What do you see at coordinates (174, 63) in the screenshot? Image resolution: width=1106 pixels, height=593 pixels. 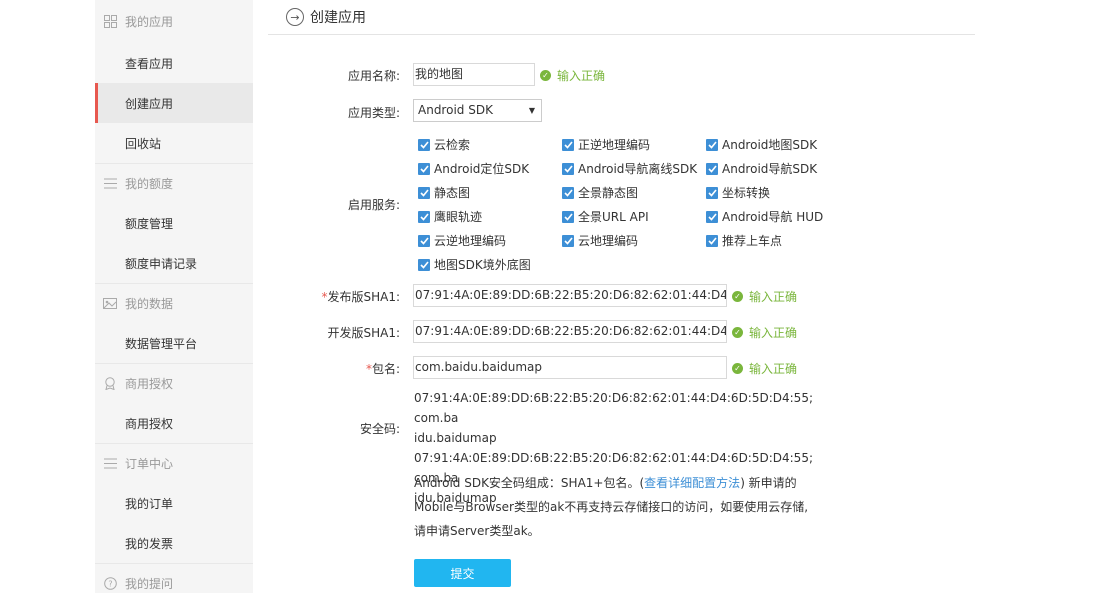 I see `sidebar-item-view-apps: 查看应用` at bounding box center [174, 63].